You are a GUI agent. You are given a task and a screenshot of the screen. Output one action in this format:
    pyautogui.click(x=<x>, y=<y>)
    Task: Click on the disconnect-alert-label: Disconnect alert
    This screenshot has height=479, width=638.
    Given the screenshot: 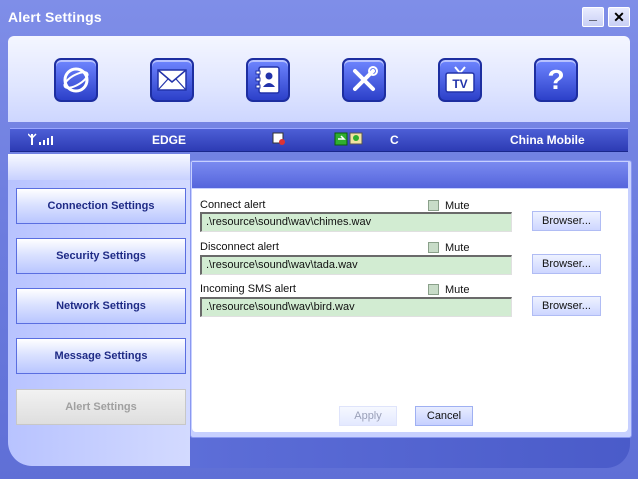 What is the action you would take?
    pyautogui.click(x=239, y=247)
    